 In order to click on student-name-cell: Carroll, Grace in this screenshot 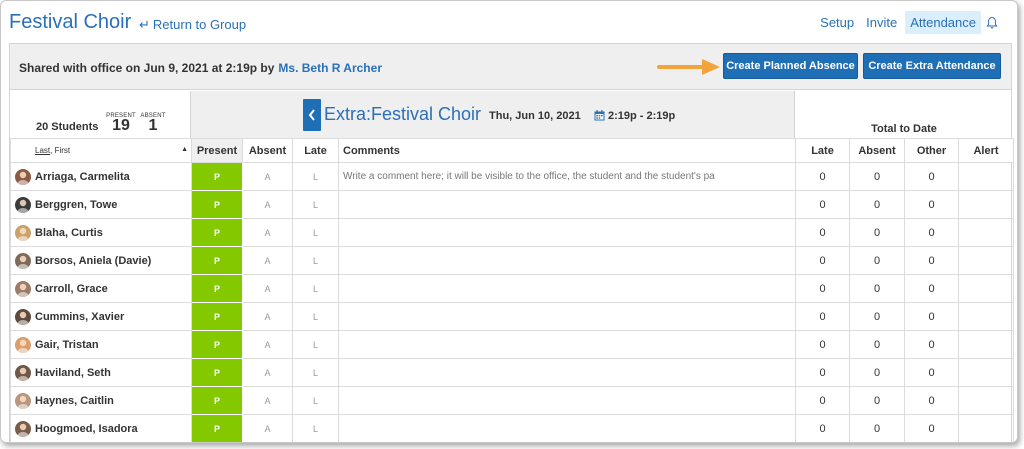, I will do `click(101, 288)`.